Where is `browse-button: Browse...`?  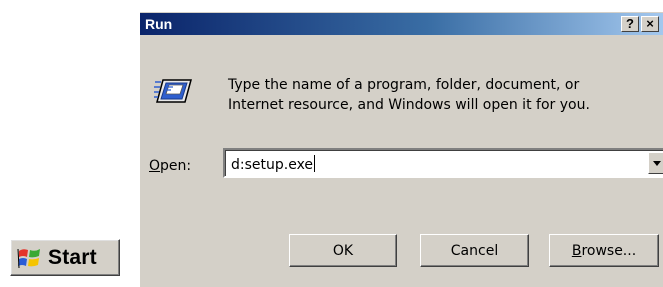 browse-button: Browse... is located at coordinates (604, 250).